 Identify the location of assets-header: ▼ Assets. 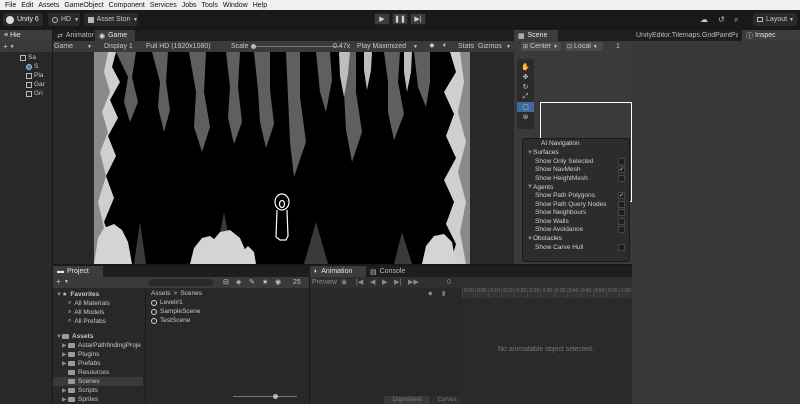
(98, 336).